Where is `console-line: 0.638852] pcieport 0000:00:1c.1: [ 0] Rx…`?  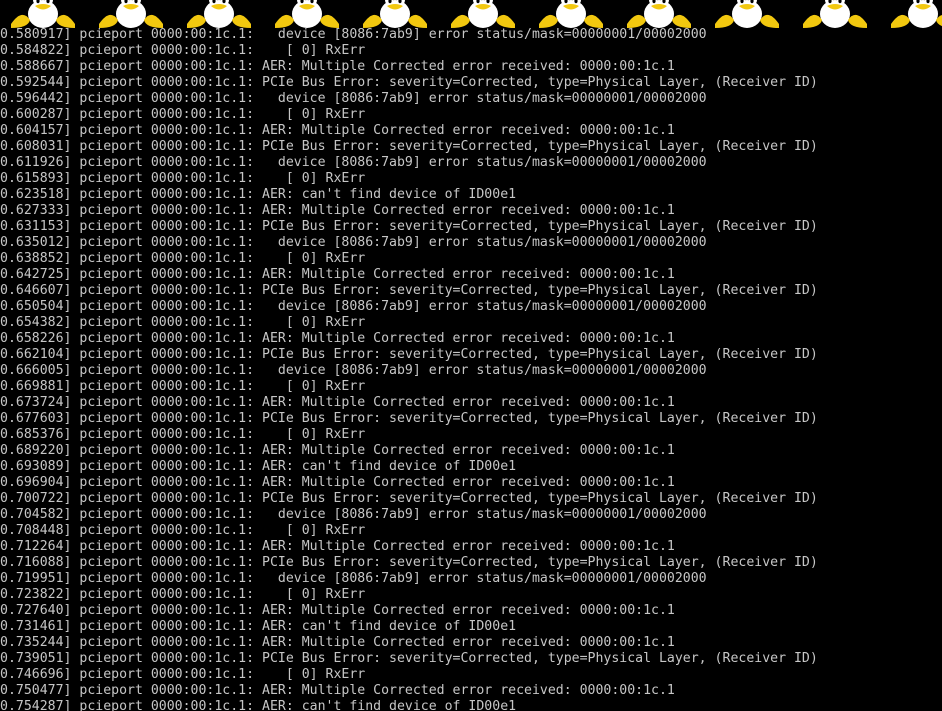 console-line: 0.638852] pcieport 0000:00:1c.1: [ 0] Rx… is located at coordinates (183, 258).